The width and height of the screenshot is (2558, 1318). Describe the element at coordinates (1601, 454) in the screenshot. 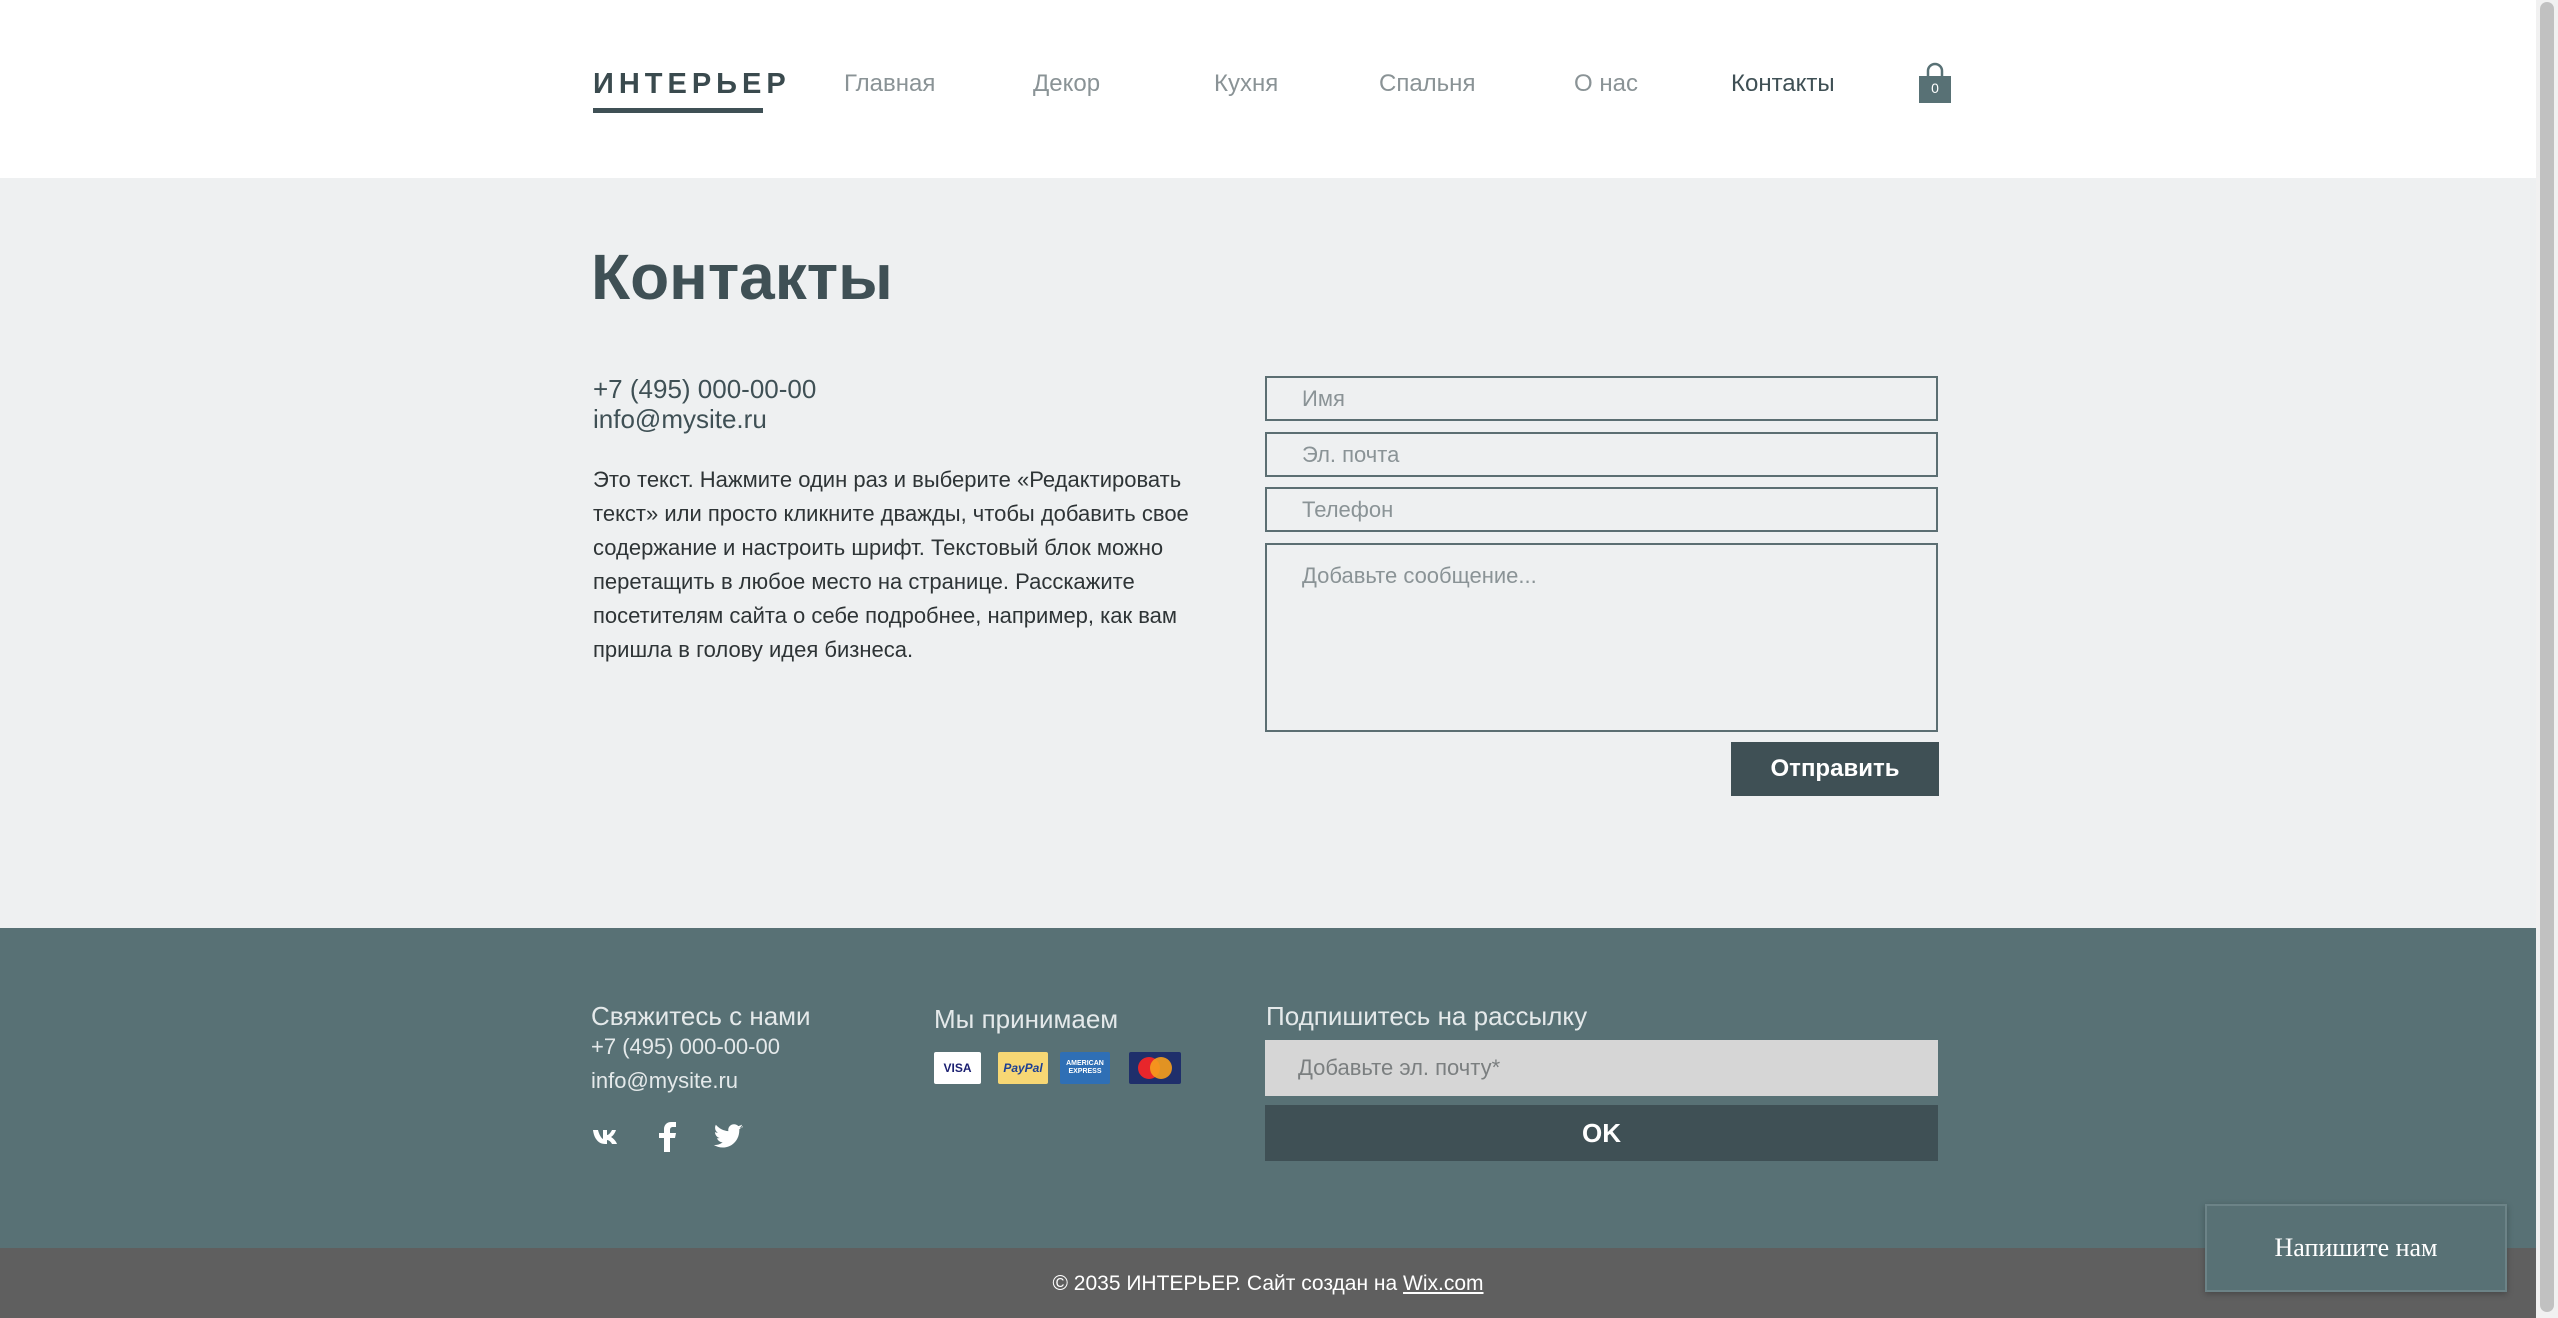

I see `email-field` at that location.